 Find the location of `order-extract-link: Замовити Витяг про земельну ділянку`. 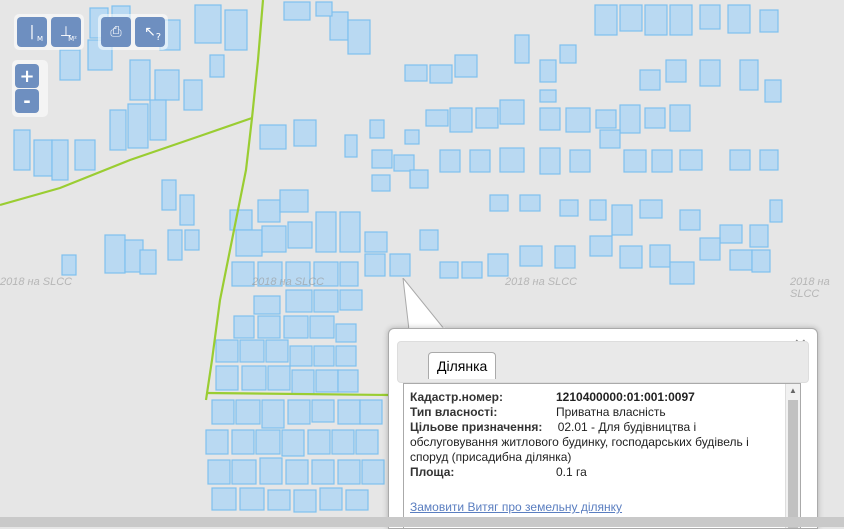

order-extract-link: Замовити Витяг про земельну ділянку is located at coordinates (516, 507).